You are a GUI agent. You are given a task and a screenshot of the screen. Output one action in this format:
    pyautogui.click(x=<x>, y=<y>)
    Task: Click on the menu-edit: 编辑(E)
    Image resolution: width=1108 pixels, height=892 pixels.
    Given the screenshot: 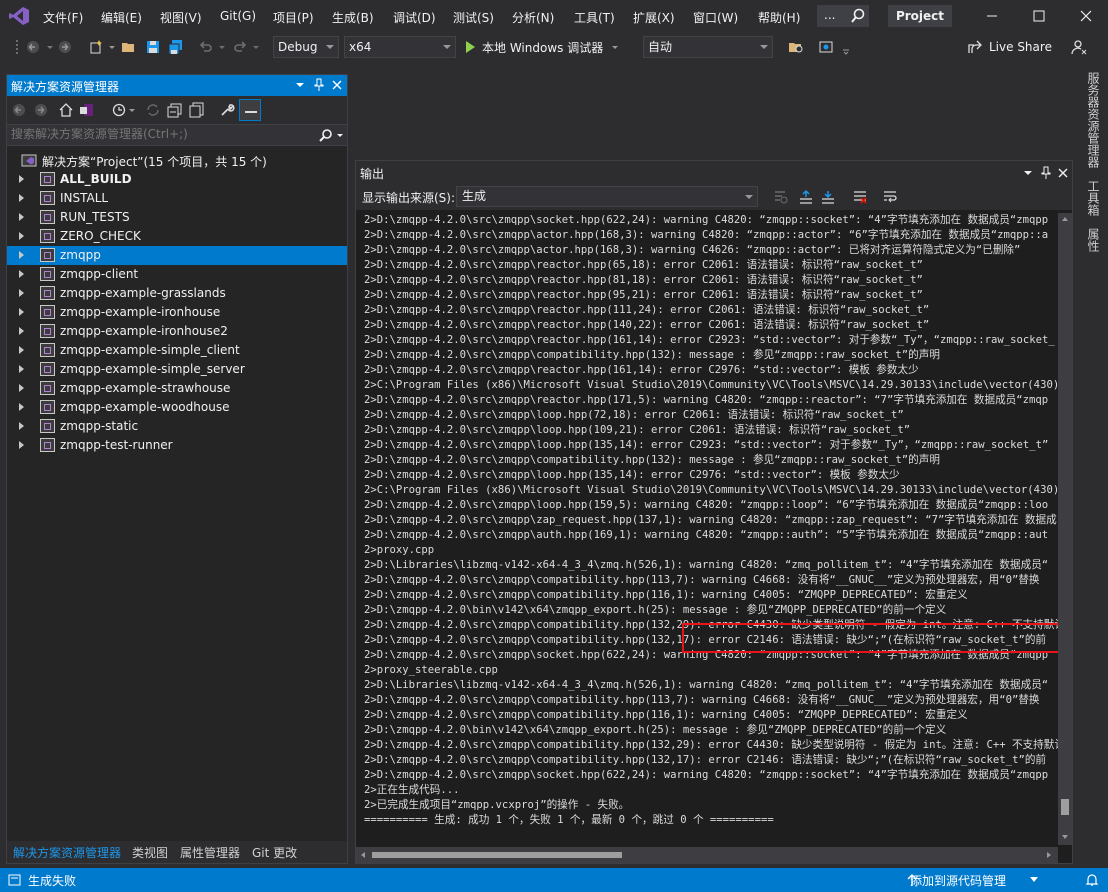 What is the action you would take?
    pyautogui.click(x=121, y=17)
    